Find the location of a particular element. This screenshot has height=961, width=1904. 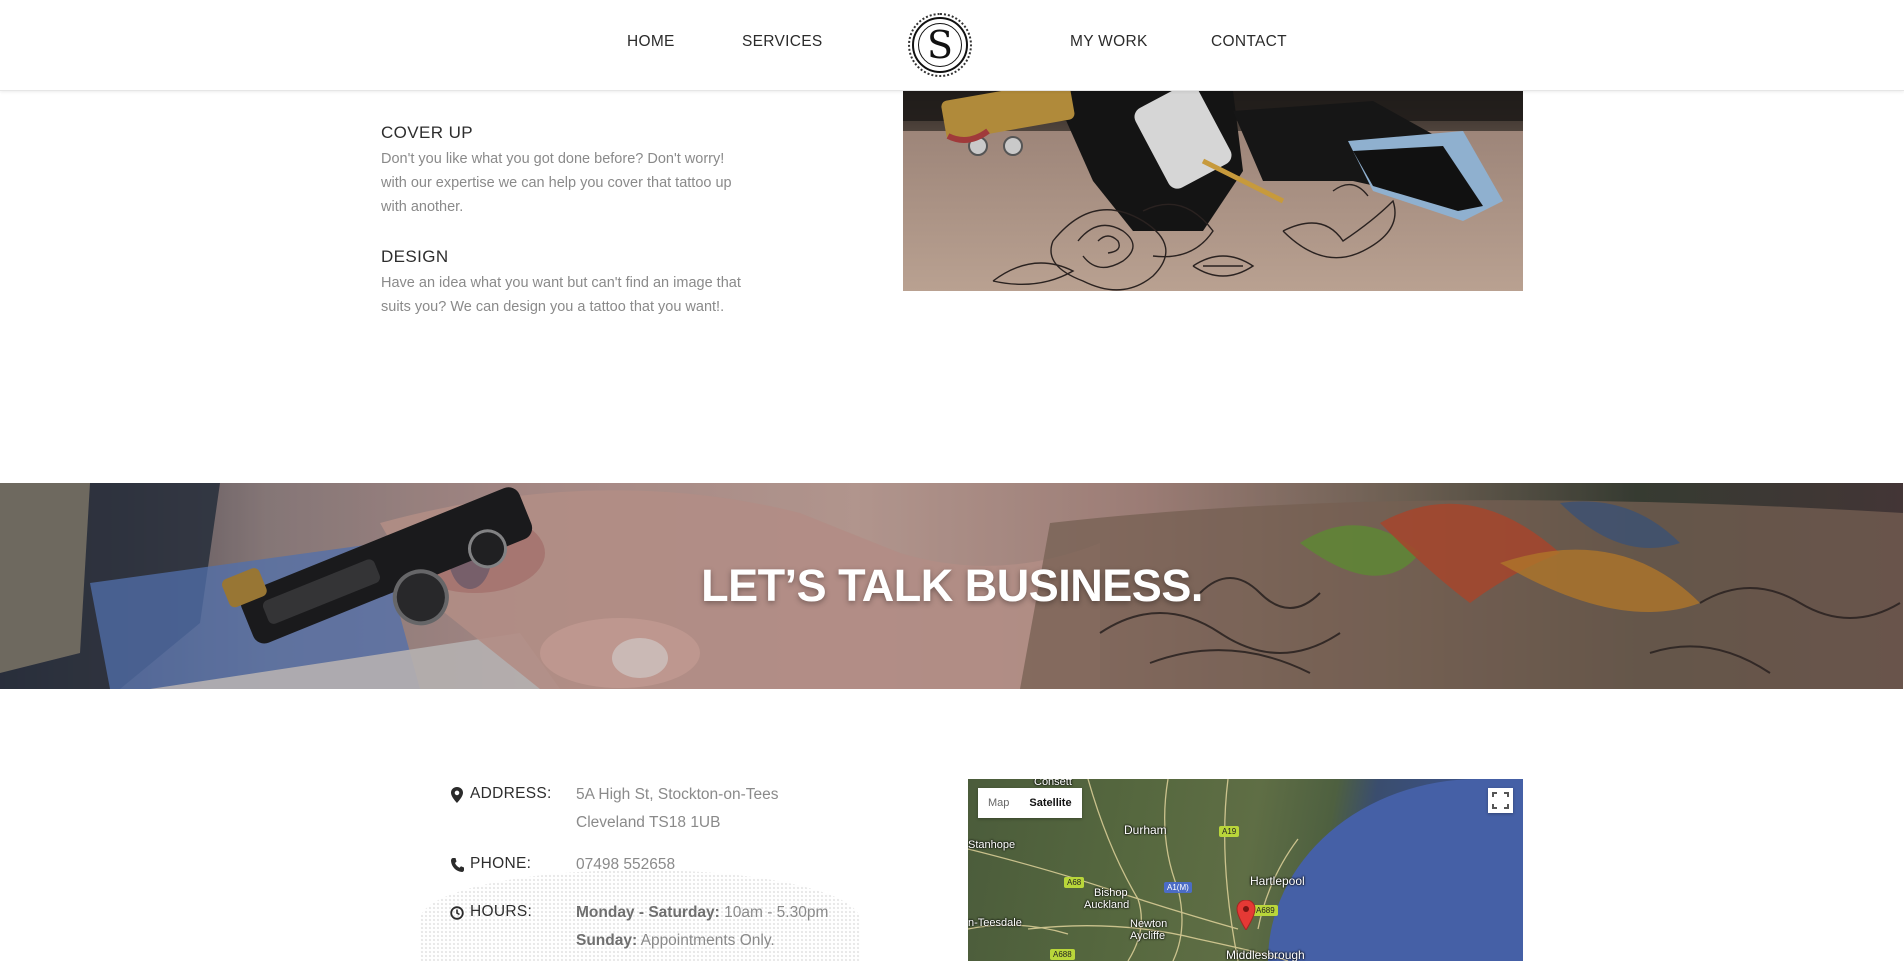

contact-phone-row: PHONE: 07498 552658 is located at coordinates (562, 867).